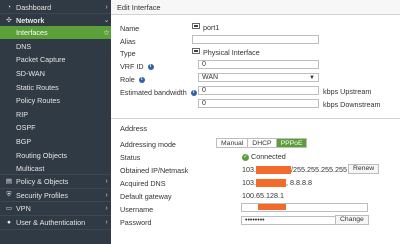  I want to click on sidebar-item-label: Packet Capture, so click(41, 59).